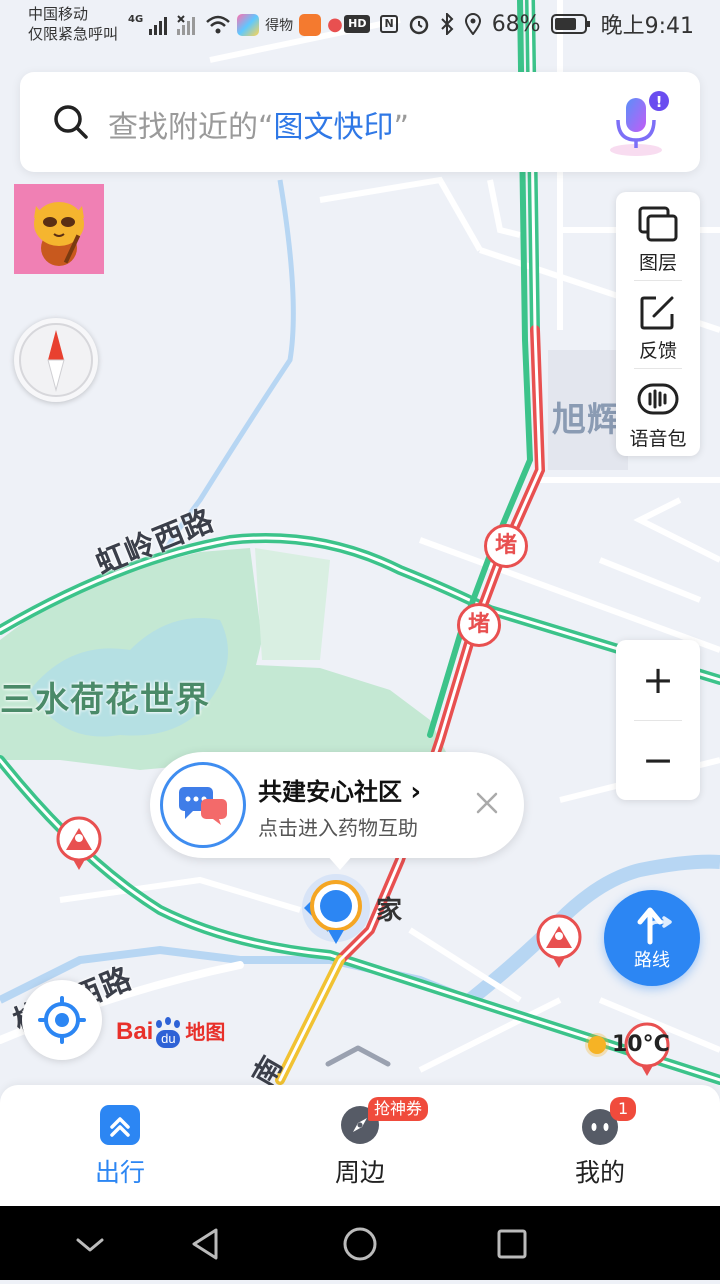 This screenshot has width=720, height=1284. I want to click on chat-bubble-icon, so click(203, 805).